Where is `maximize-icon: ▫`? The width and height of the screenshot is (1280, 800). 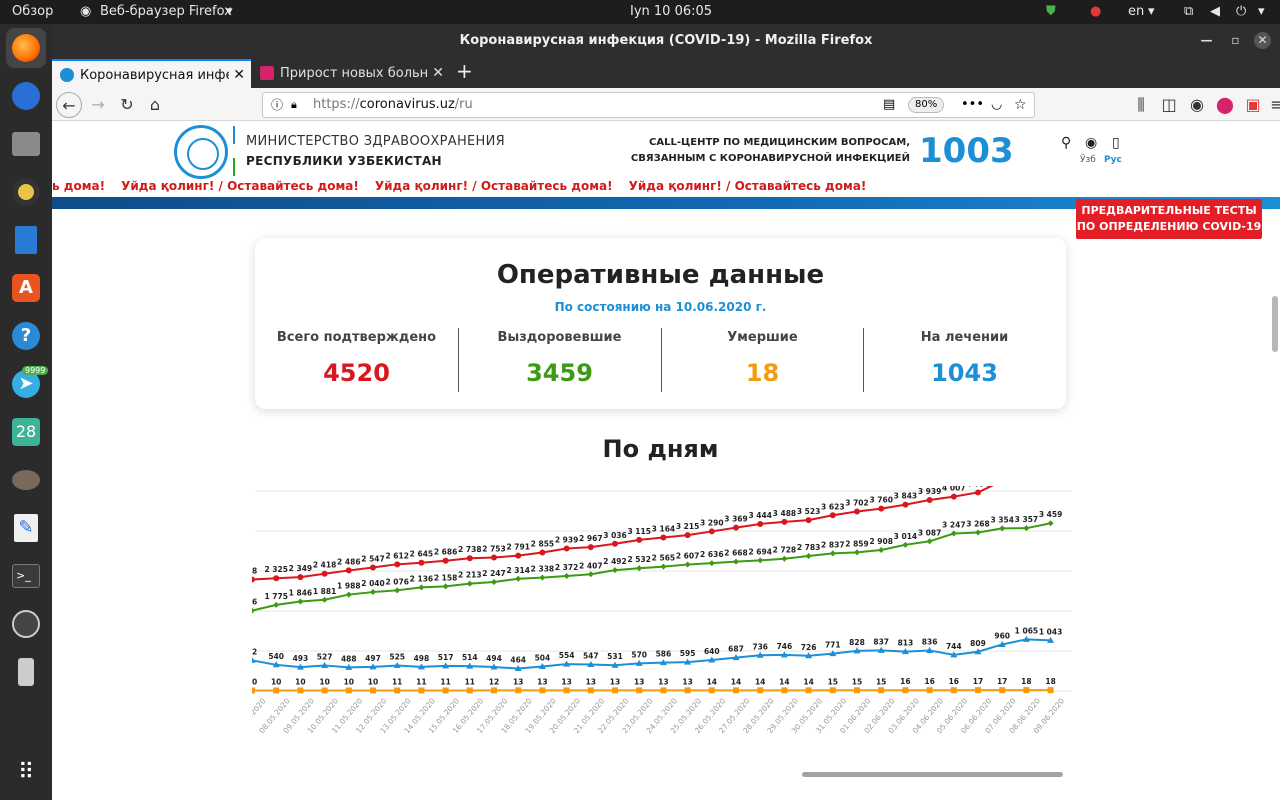
maximize-icon: ▫ is located at coordinates (1235, 40).